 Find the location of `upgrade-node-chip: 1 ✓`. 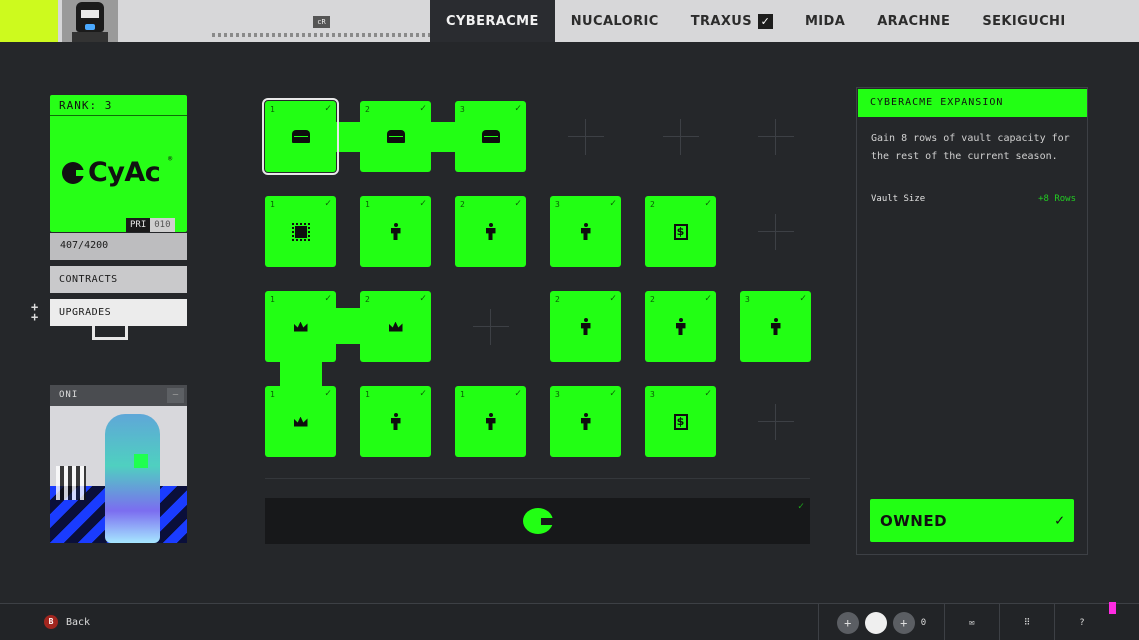

upgrade-node-chip: 1 ✓ is located at coordinates (300, 231).